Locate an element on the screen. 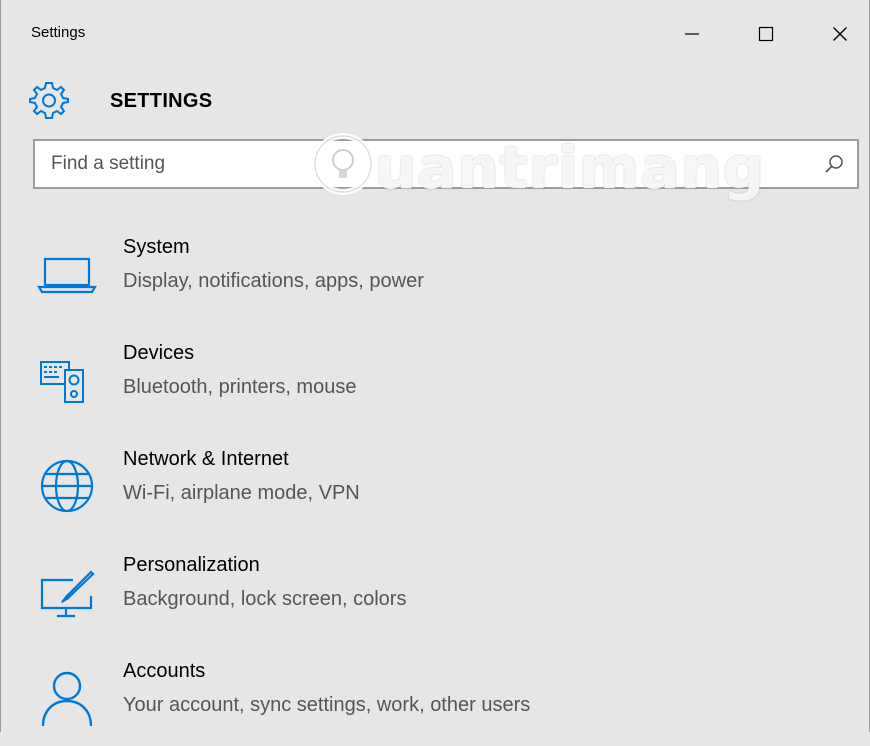  search-box is located at coordinates (446, 164).